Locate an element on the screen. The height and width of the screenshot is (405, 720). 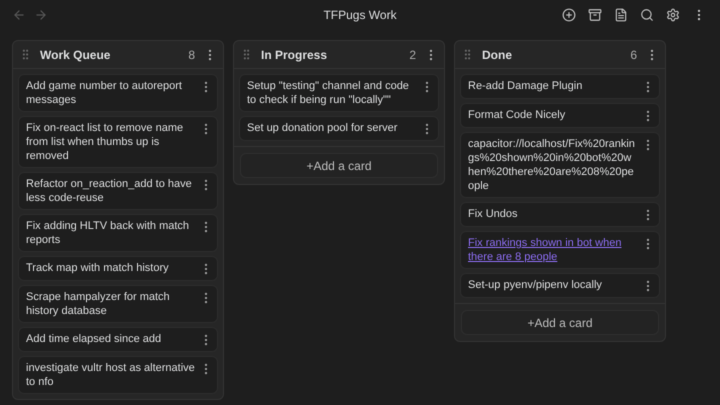
settings-icon is located at coordinates (673, 15).